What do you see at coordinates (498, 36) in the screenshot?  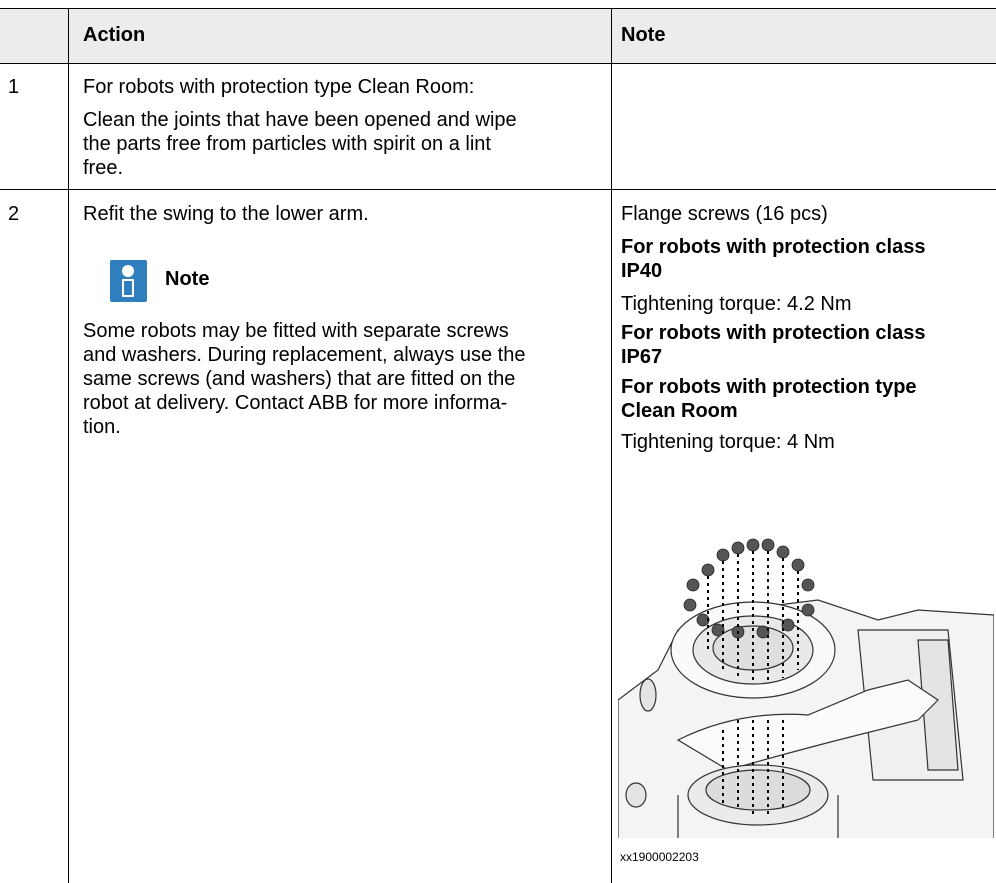 I see `table-header-row` at bounding box center [498, 36].